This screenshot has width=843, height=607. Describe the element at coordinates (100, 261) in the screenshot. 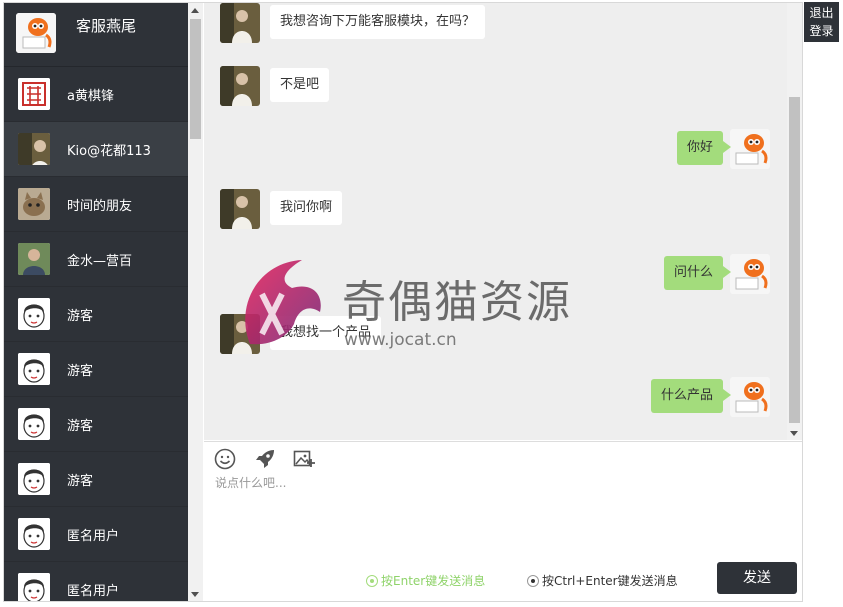

I see `contact-name: 金水—营百` at that location.